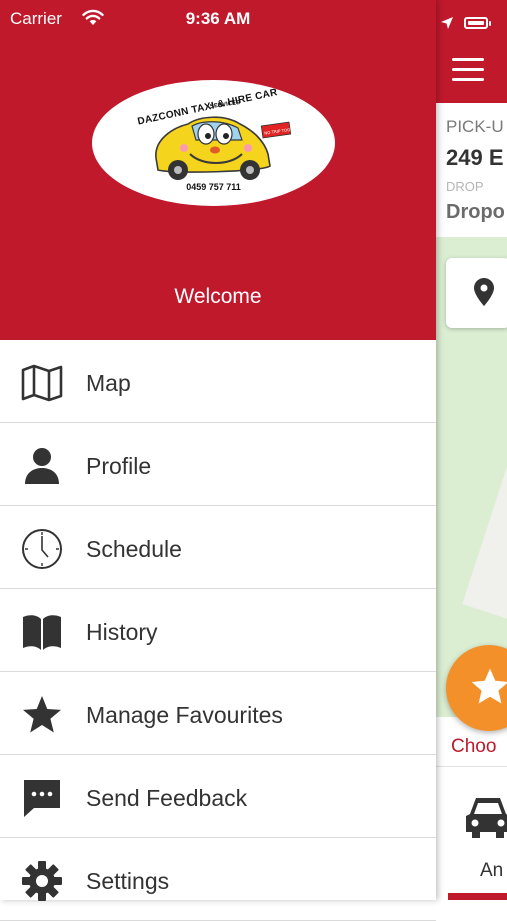  What do you see at coordinates (119, 466) in the screenshot?
I see `menu-label: Profile` at bounding box center [119, 466].